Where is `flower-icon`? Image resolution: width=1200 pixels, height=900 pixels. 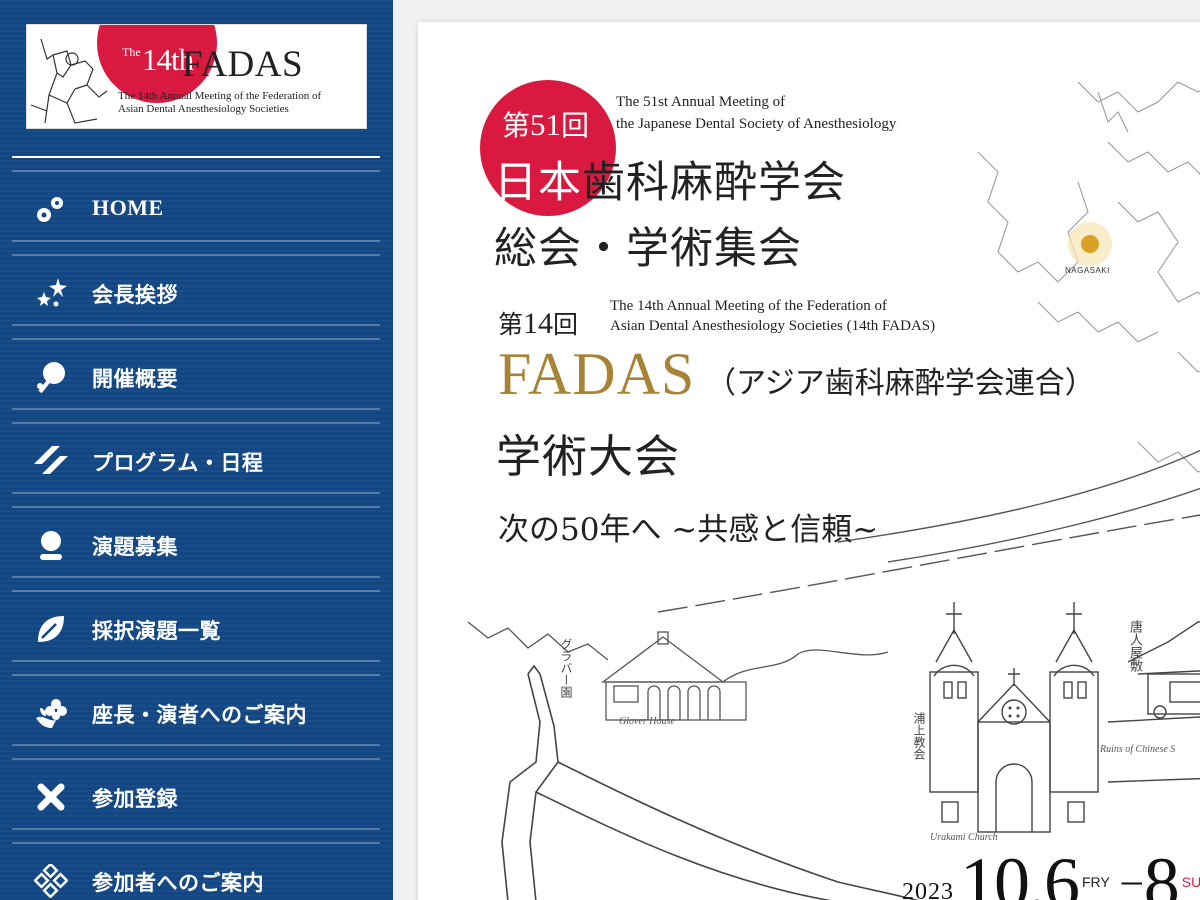
flower-icon is located at coordinates (51, 713).